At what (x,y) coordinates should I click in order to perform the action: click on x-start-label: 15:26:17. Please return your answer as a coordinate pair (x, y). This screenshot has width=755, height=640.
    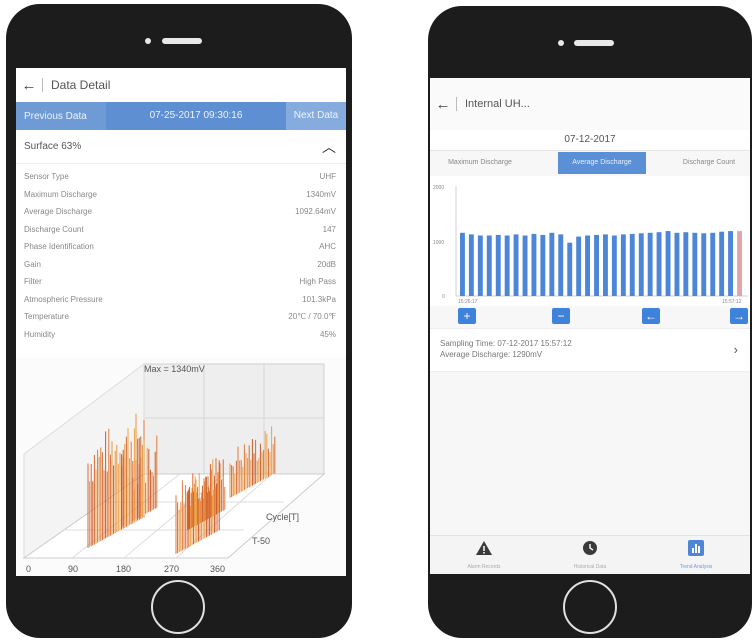
    Looking at the image, I should click on (468, 302).